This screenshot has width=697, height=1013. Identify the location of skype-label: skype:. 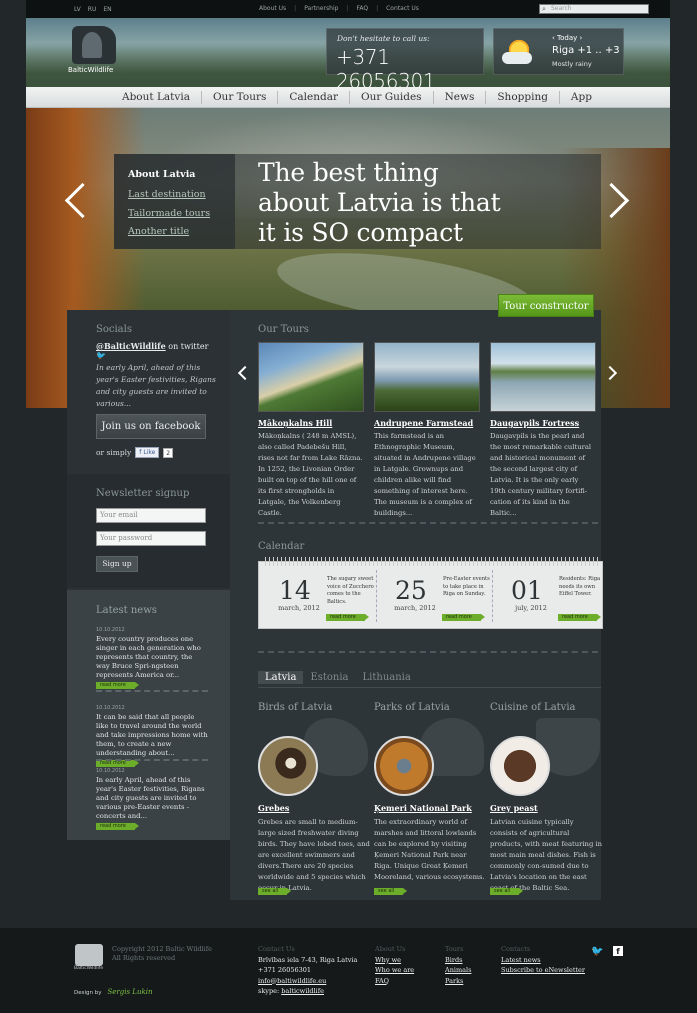
(269, 991).